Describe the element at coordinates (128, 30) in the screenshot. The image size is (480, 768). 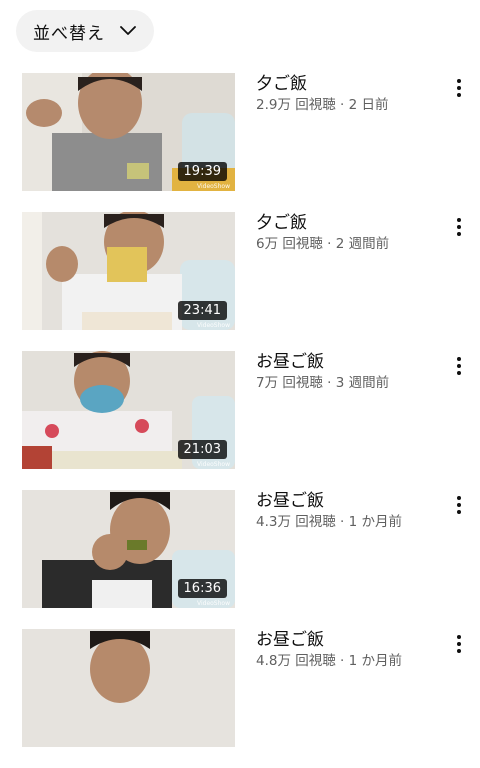
I see `chevron-down-icon` at that location.